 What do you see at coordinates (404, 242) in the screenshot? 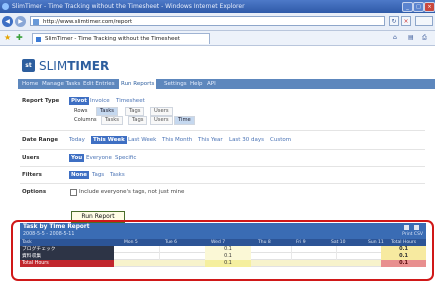
I see `col-total: Total Hours` at bounding box center [404, 242].